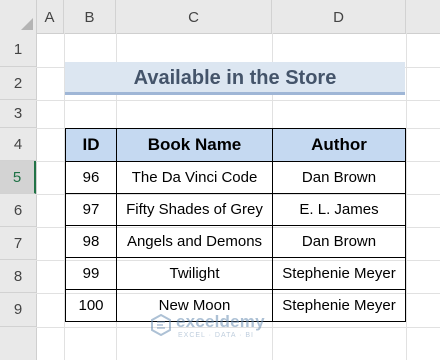  Describe the element at coordinates (50, 16) in the screenshot. I see `column-header-a: A` at that location.